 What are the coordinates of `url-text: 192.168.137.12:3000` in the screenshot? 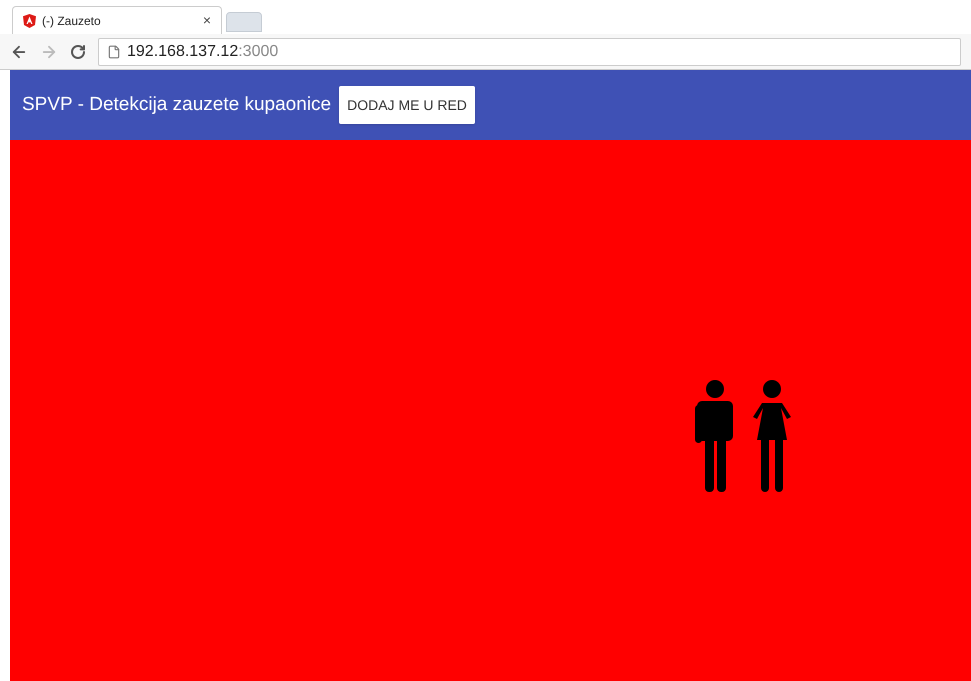 It's located at (202, 52).